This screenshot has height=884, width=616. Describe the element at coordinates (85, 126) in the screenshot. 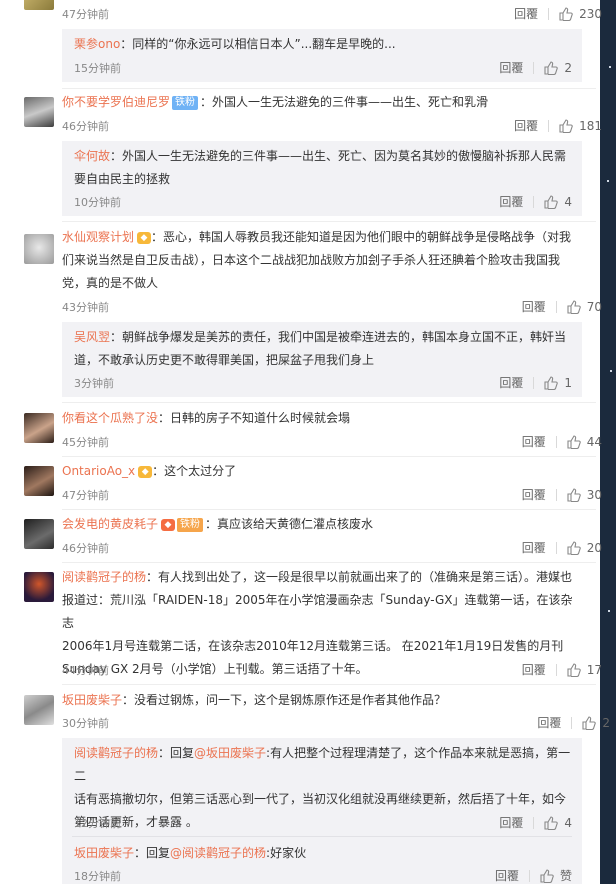

I see `comment-time: 46分钟前` at that location.